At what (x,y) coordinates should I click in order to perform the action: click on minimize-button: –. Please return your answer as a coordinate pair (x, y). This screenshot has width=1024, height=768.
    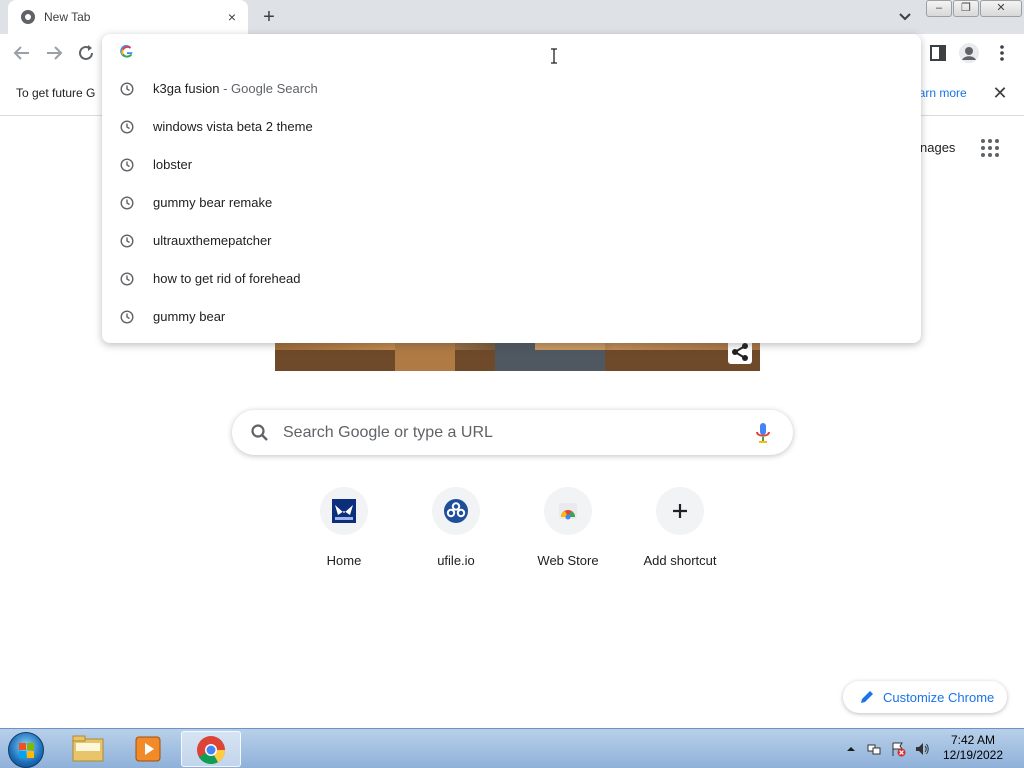
    Looking at the image, I should click on (939, 8).